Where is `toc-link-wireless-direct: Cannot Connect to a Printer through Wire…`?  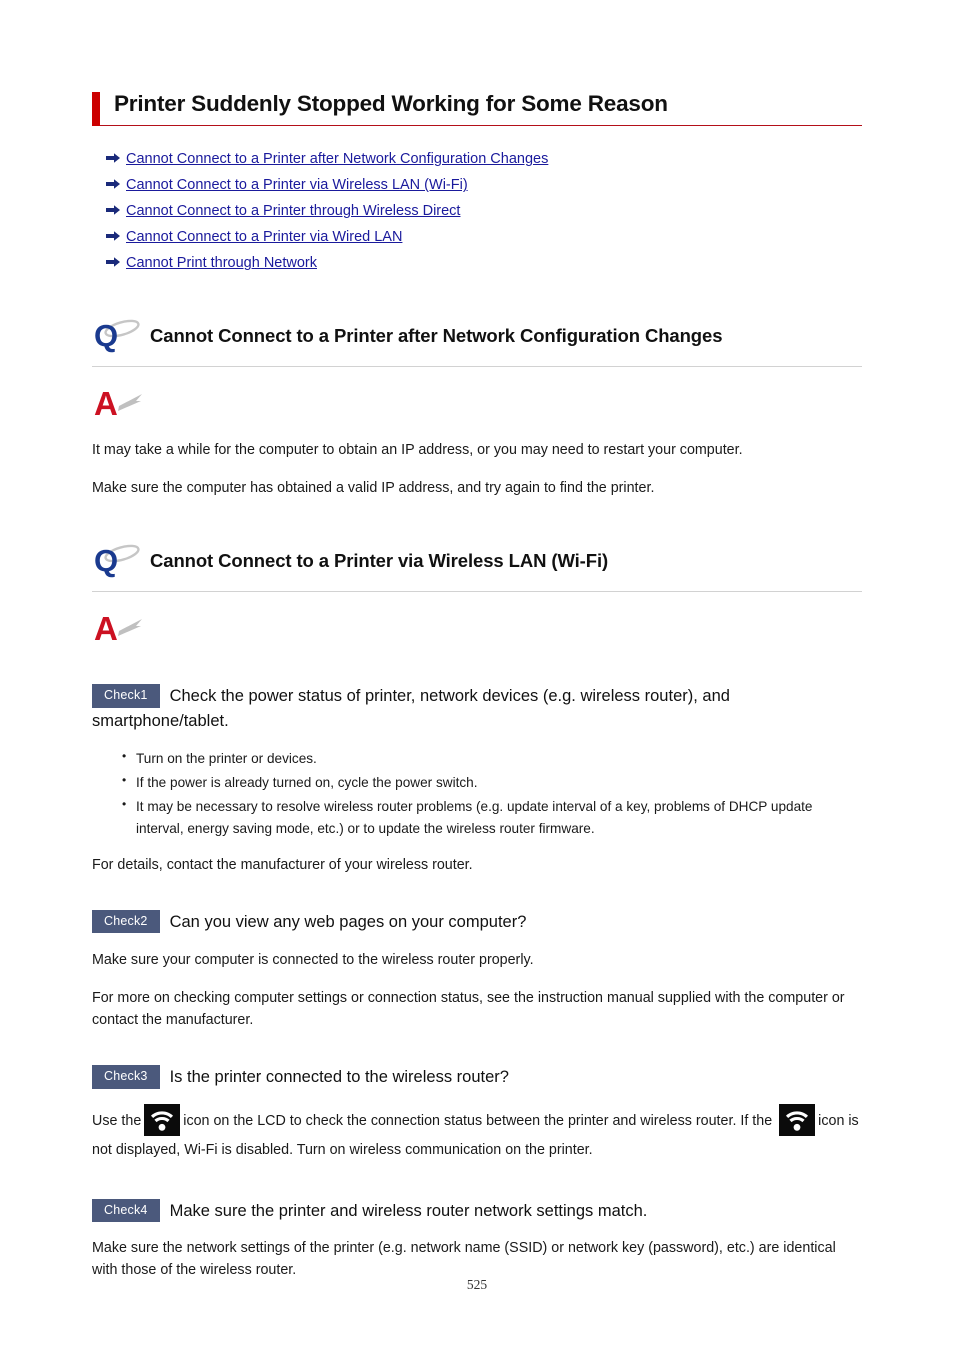
toc-link-wireless-direct: Cannot Connect to a Printer through Wire… is located at coordinates (293, 212).